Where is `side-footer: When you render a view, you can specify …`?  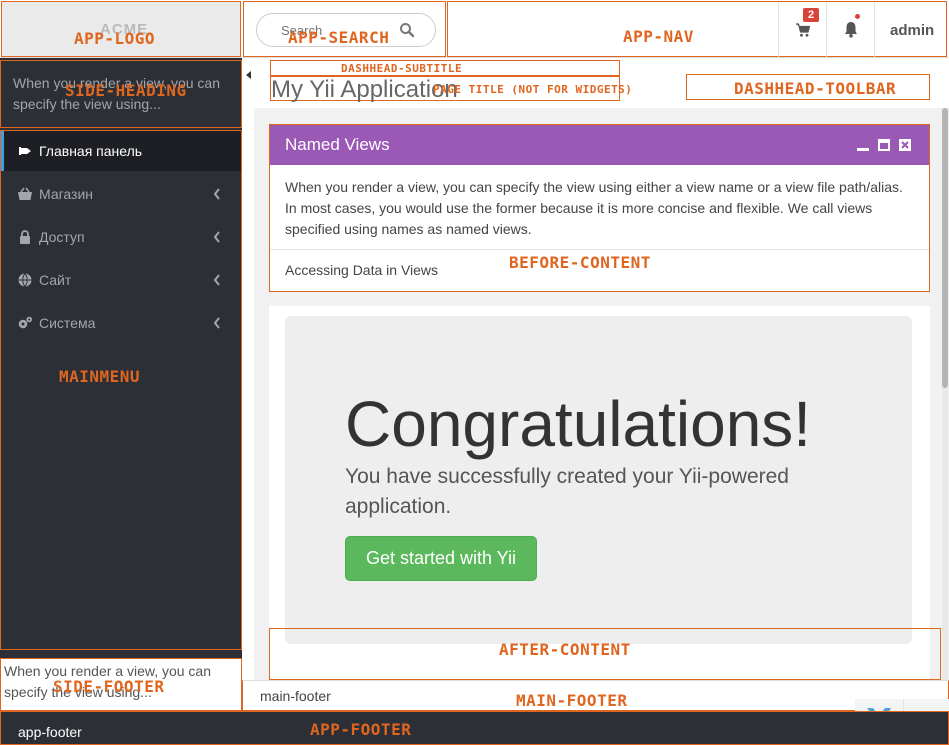 side-footer: When you render a view, you can specify … is located at coordinates (121, 684).